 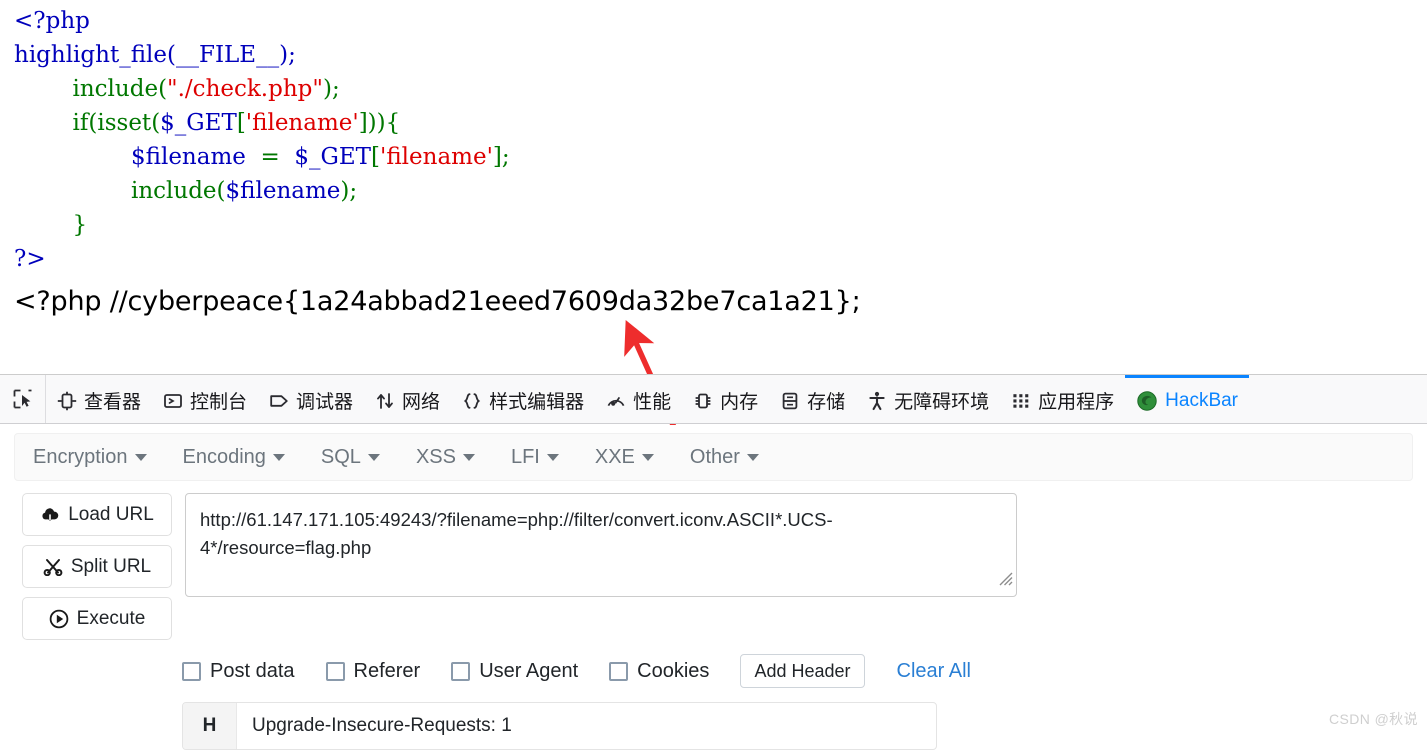 I want to click on button-label: Load URL, so click(x=111, y=514).